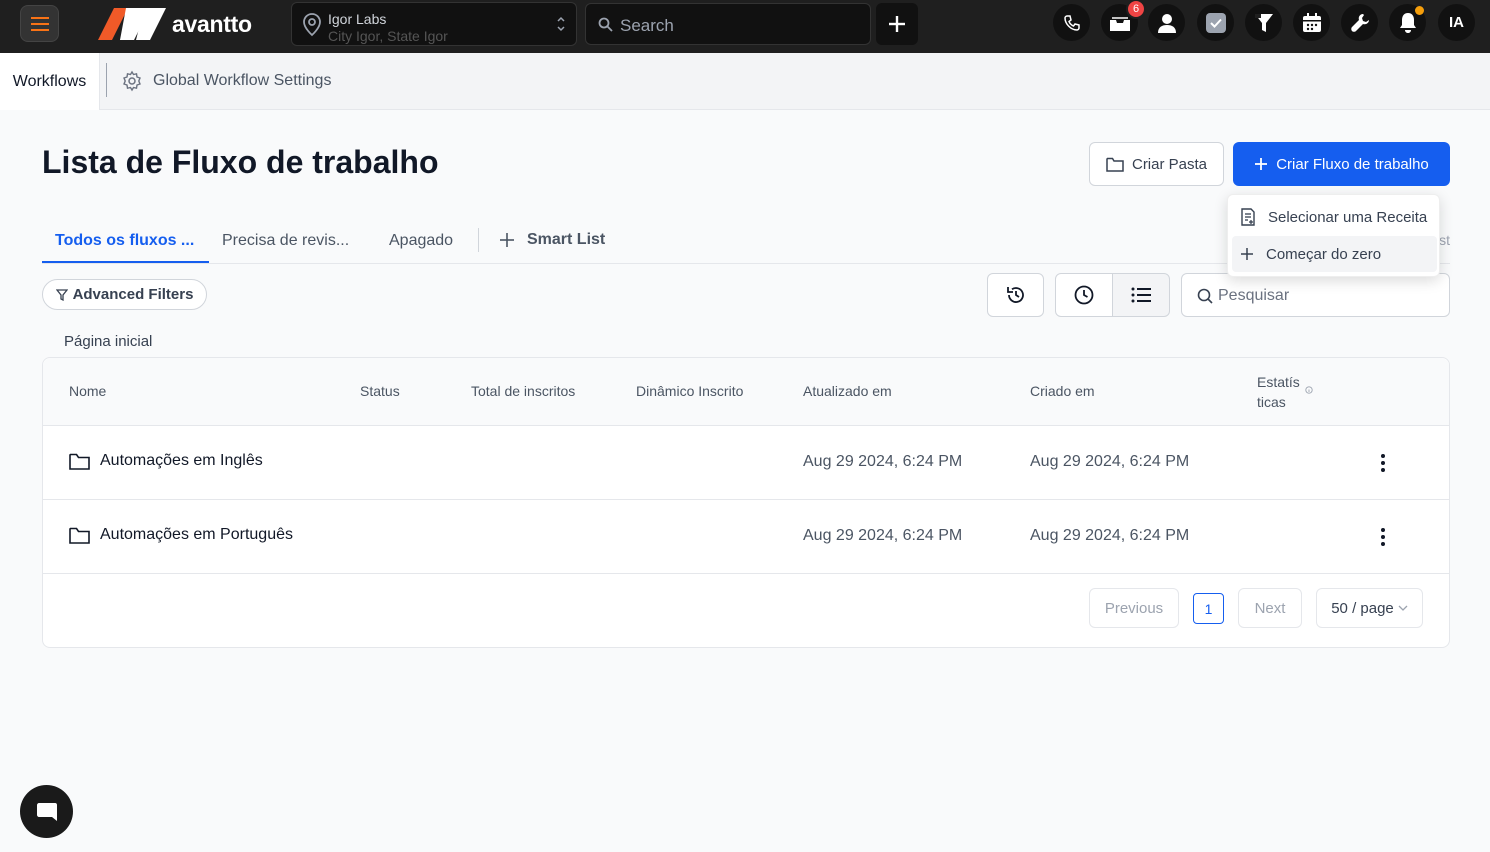 This screenshot has height=852, width=1490. What do you see at coordinates (728, 24) in the screenshot?
I see `global-search: Search` at bounding box center [728, 24].